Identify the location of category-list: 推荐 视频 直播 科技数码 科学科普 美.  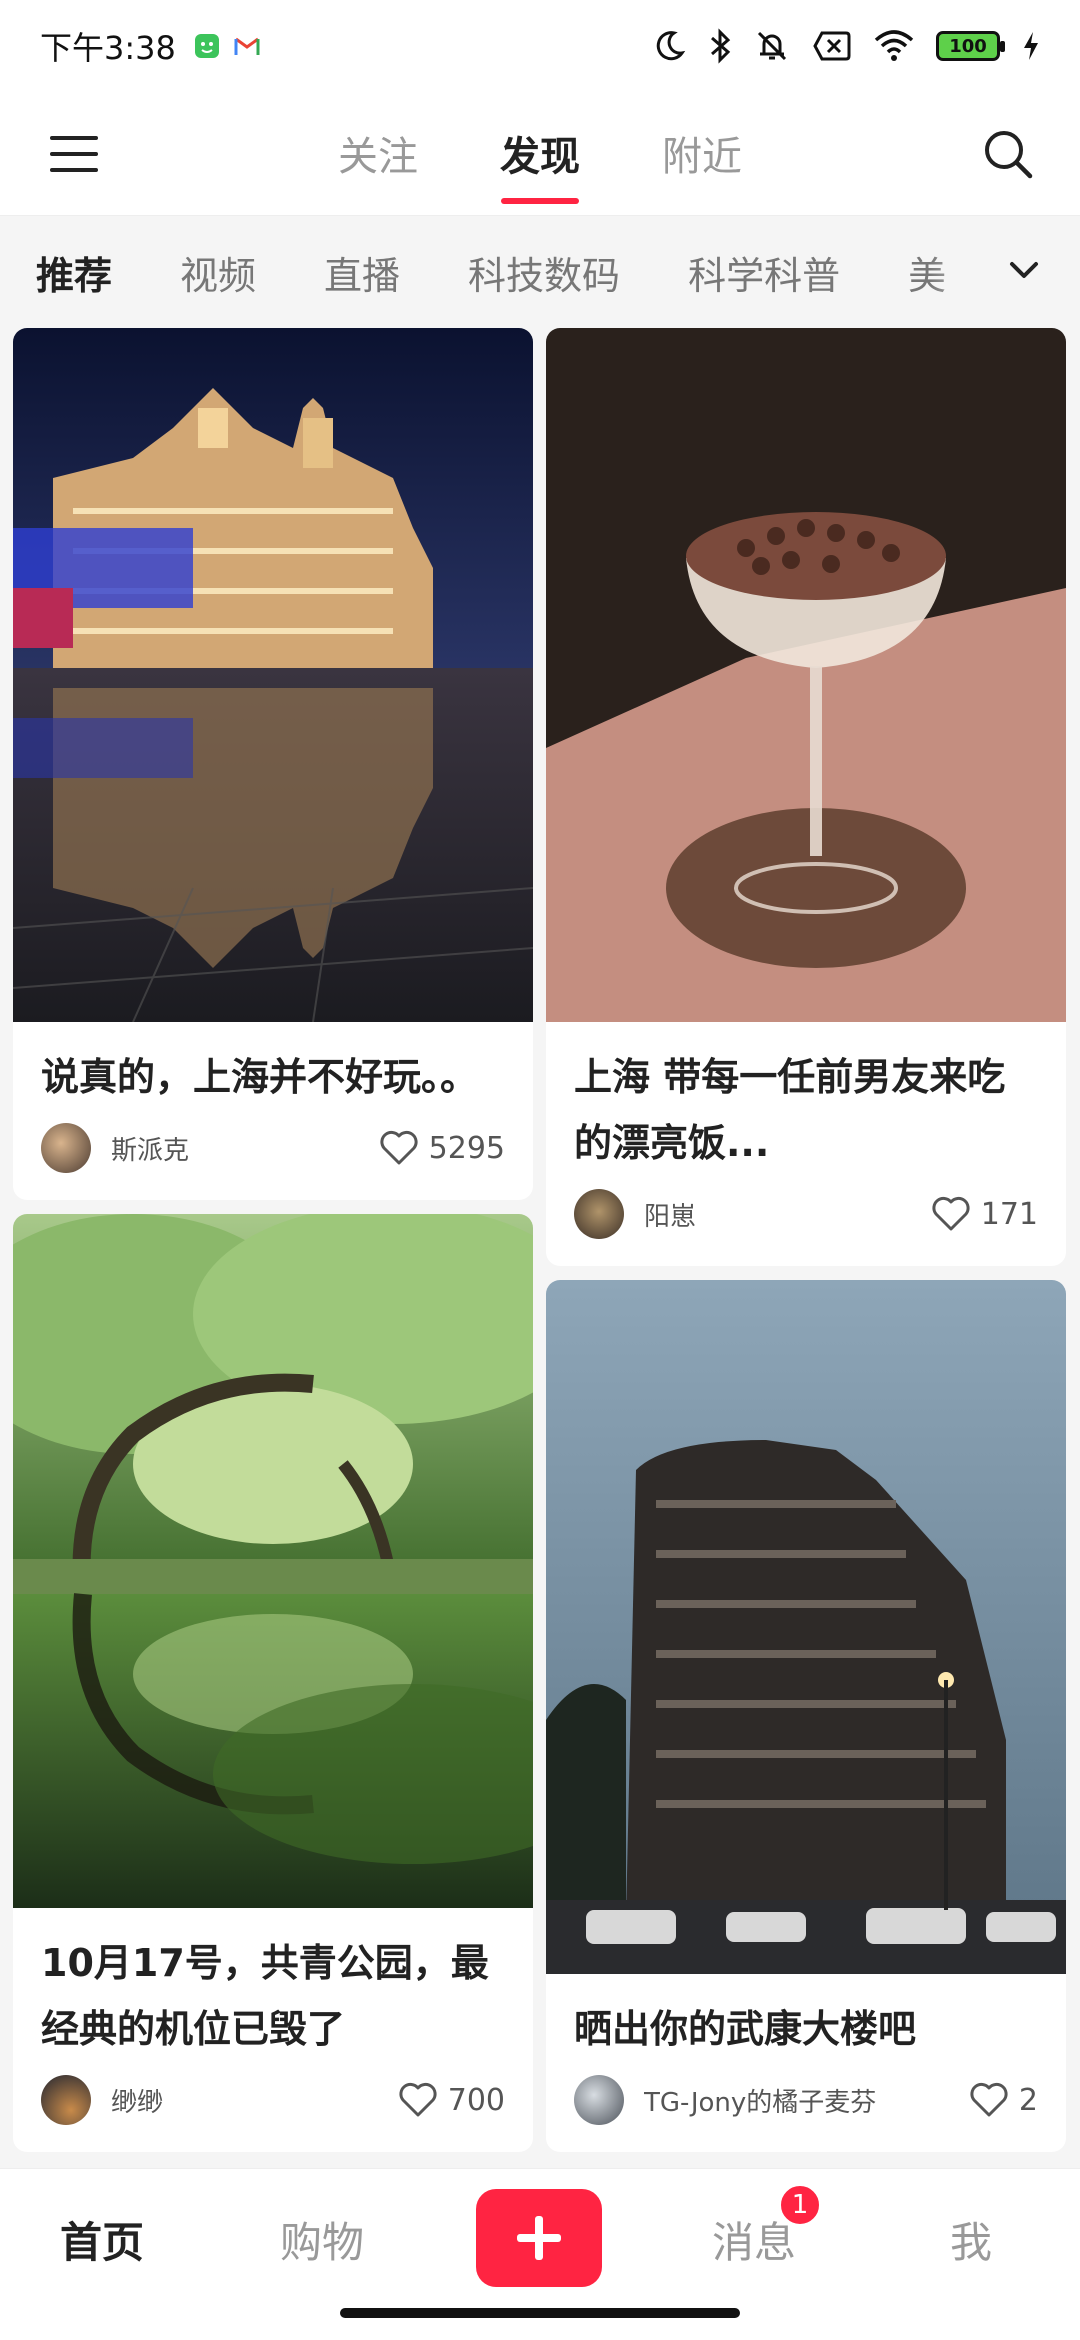
(473, 272).